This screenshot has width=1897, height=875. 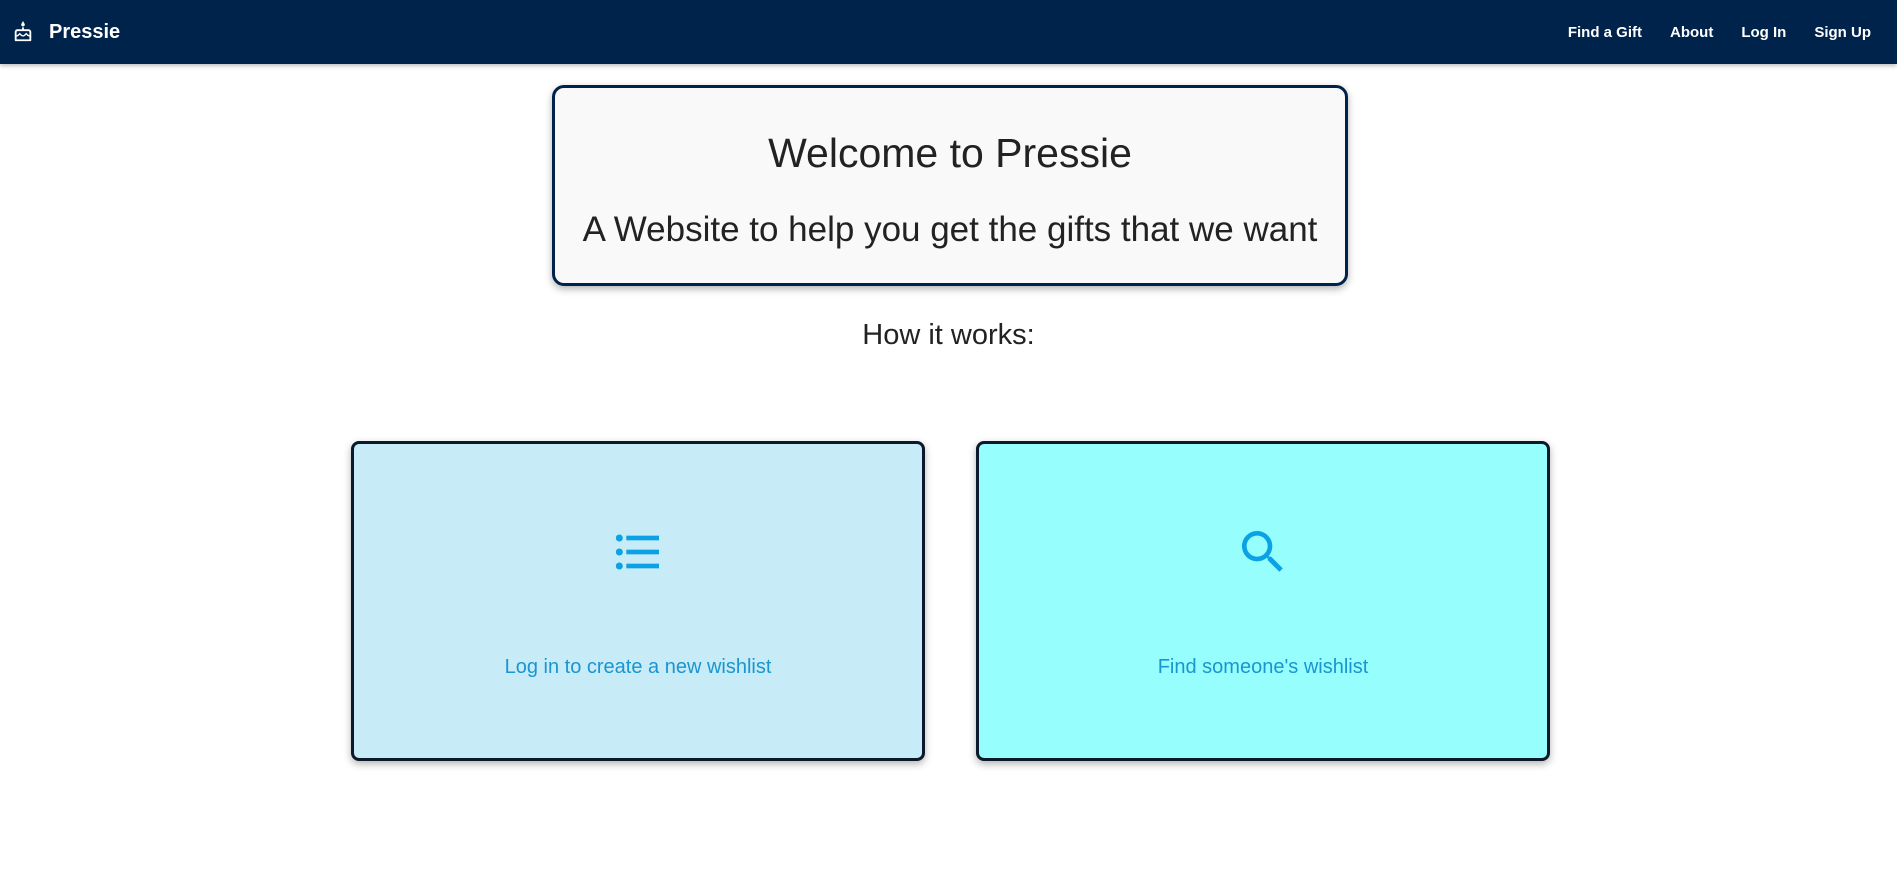 I want to click on brand-link: Pressie, so click(x=66, y=32).